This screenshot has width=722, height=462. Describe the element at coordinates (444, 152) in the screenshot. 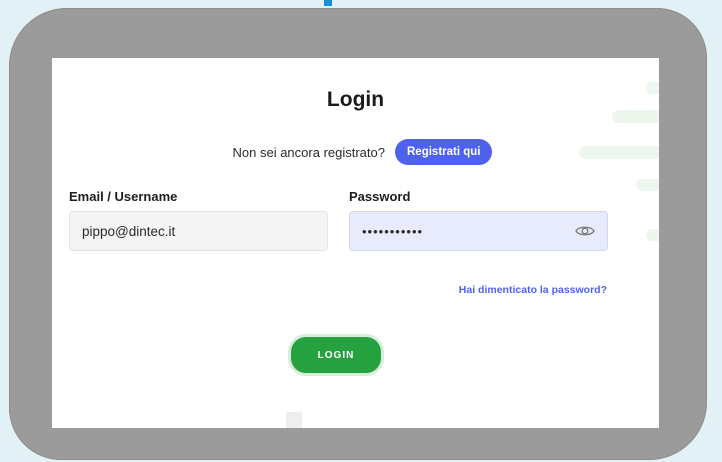

I see `register-button: Registrati qui` at that location.